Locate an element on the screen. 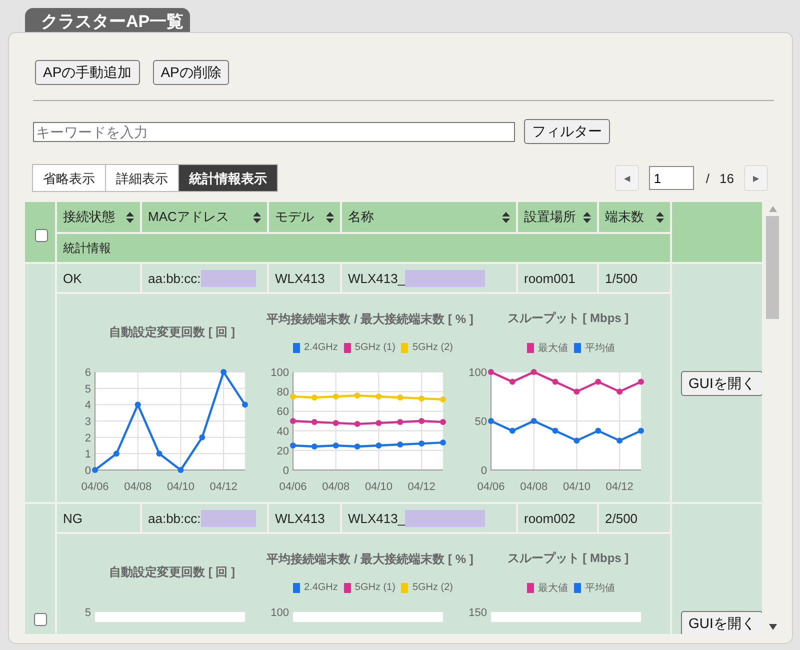 Image resolution: width=800 pixels, height=650 pixels. table-cell: 2/500 is located at coordinates (634, 518).